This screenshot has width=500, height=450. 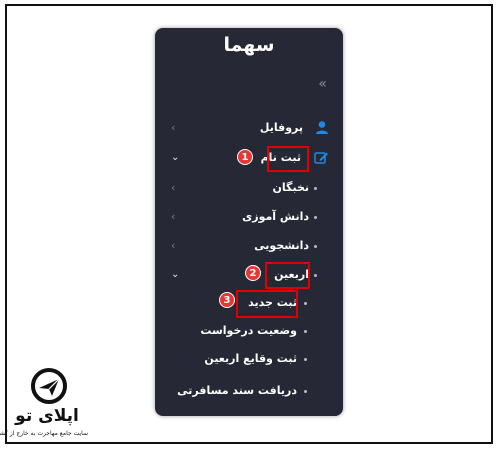 What do you see at coordinates (288, 159) in the screenshot?
I see `highlight-registration` at bounding box center [288, 159].